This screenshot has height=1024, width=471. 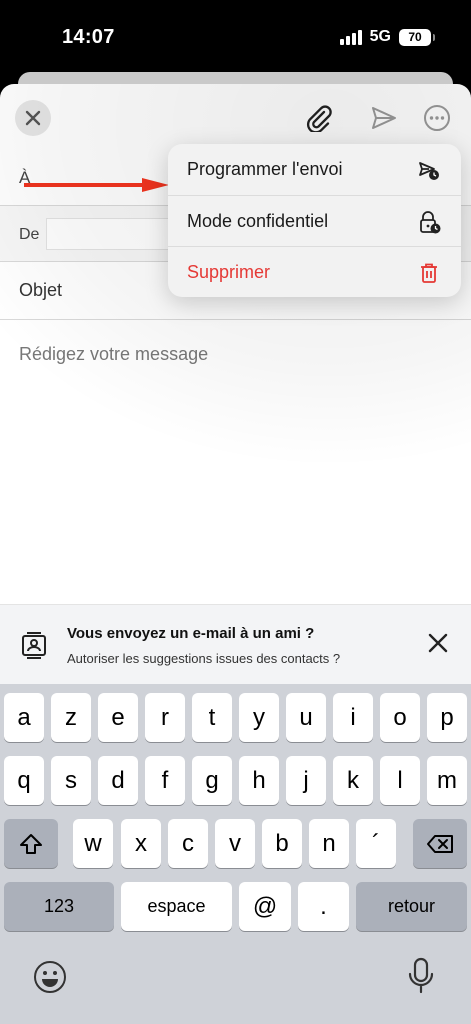 What do you see at coordinates (41, 290) in the screenshot?
I see `subject-label: Objet` at bounding box center [41, 290].